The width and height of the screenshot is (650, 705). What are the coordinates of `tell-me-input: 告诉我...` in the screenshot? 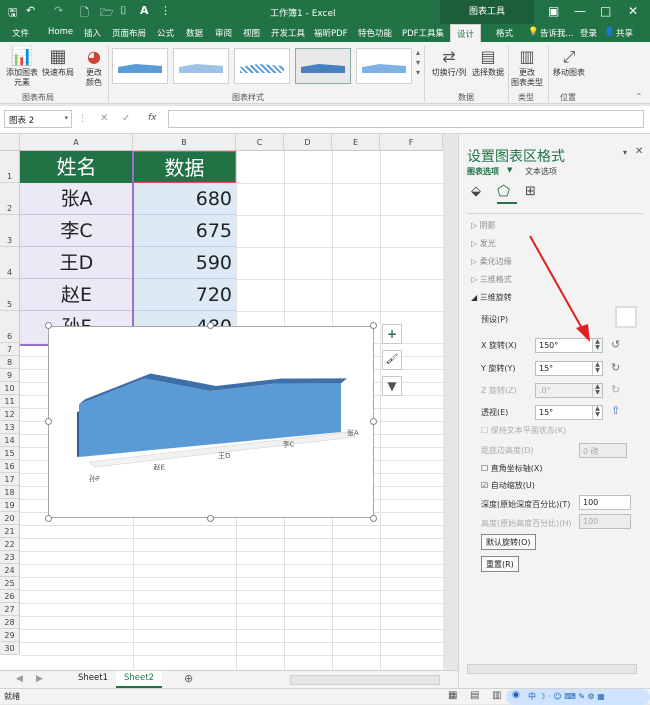 It's located at (557, 33).